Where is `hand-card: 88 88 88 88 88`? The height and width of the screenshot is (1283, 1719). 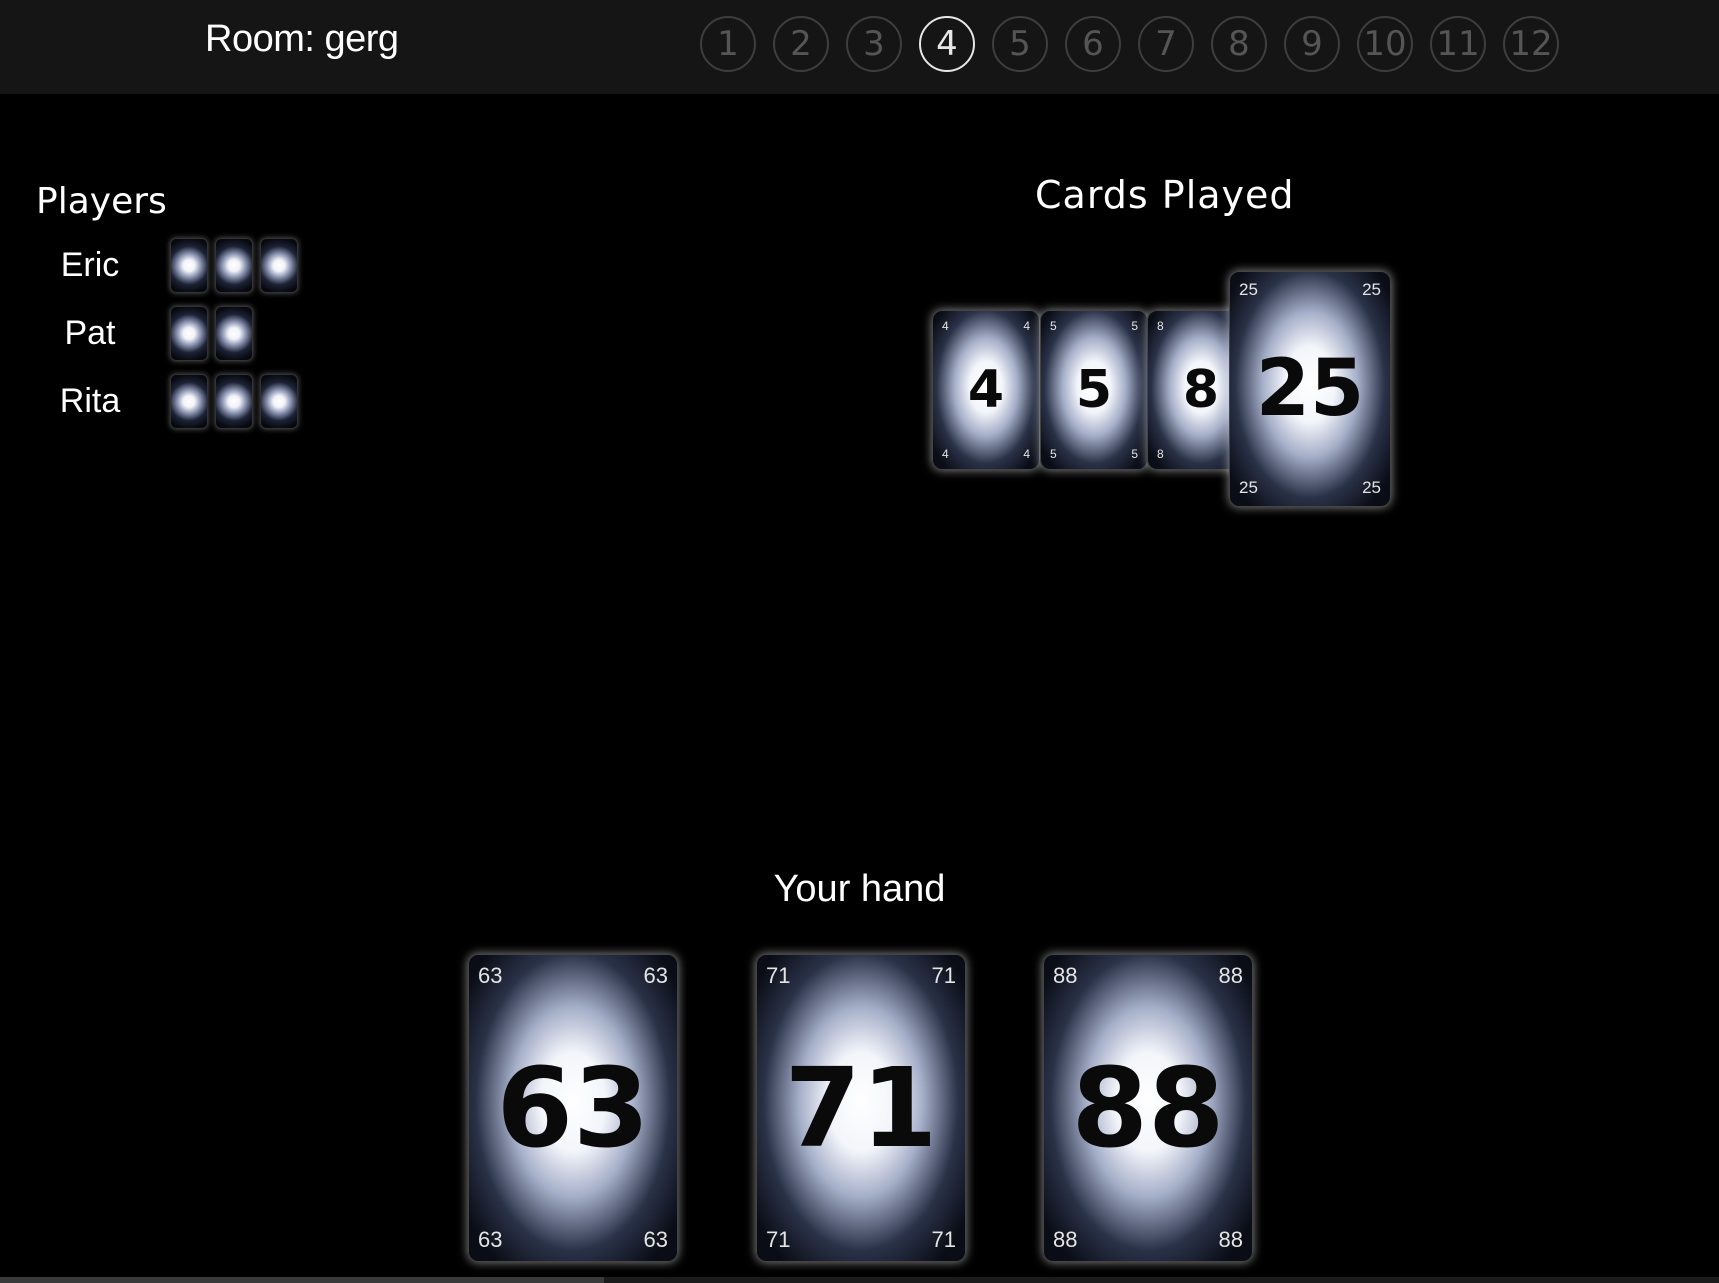 hand-card: 88 88 88 88 88 is located at coordinates (1148, 1108).